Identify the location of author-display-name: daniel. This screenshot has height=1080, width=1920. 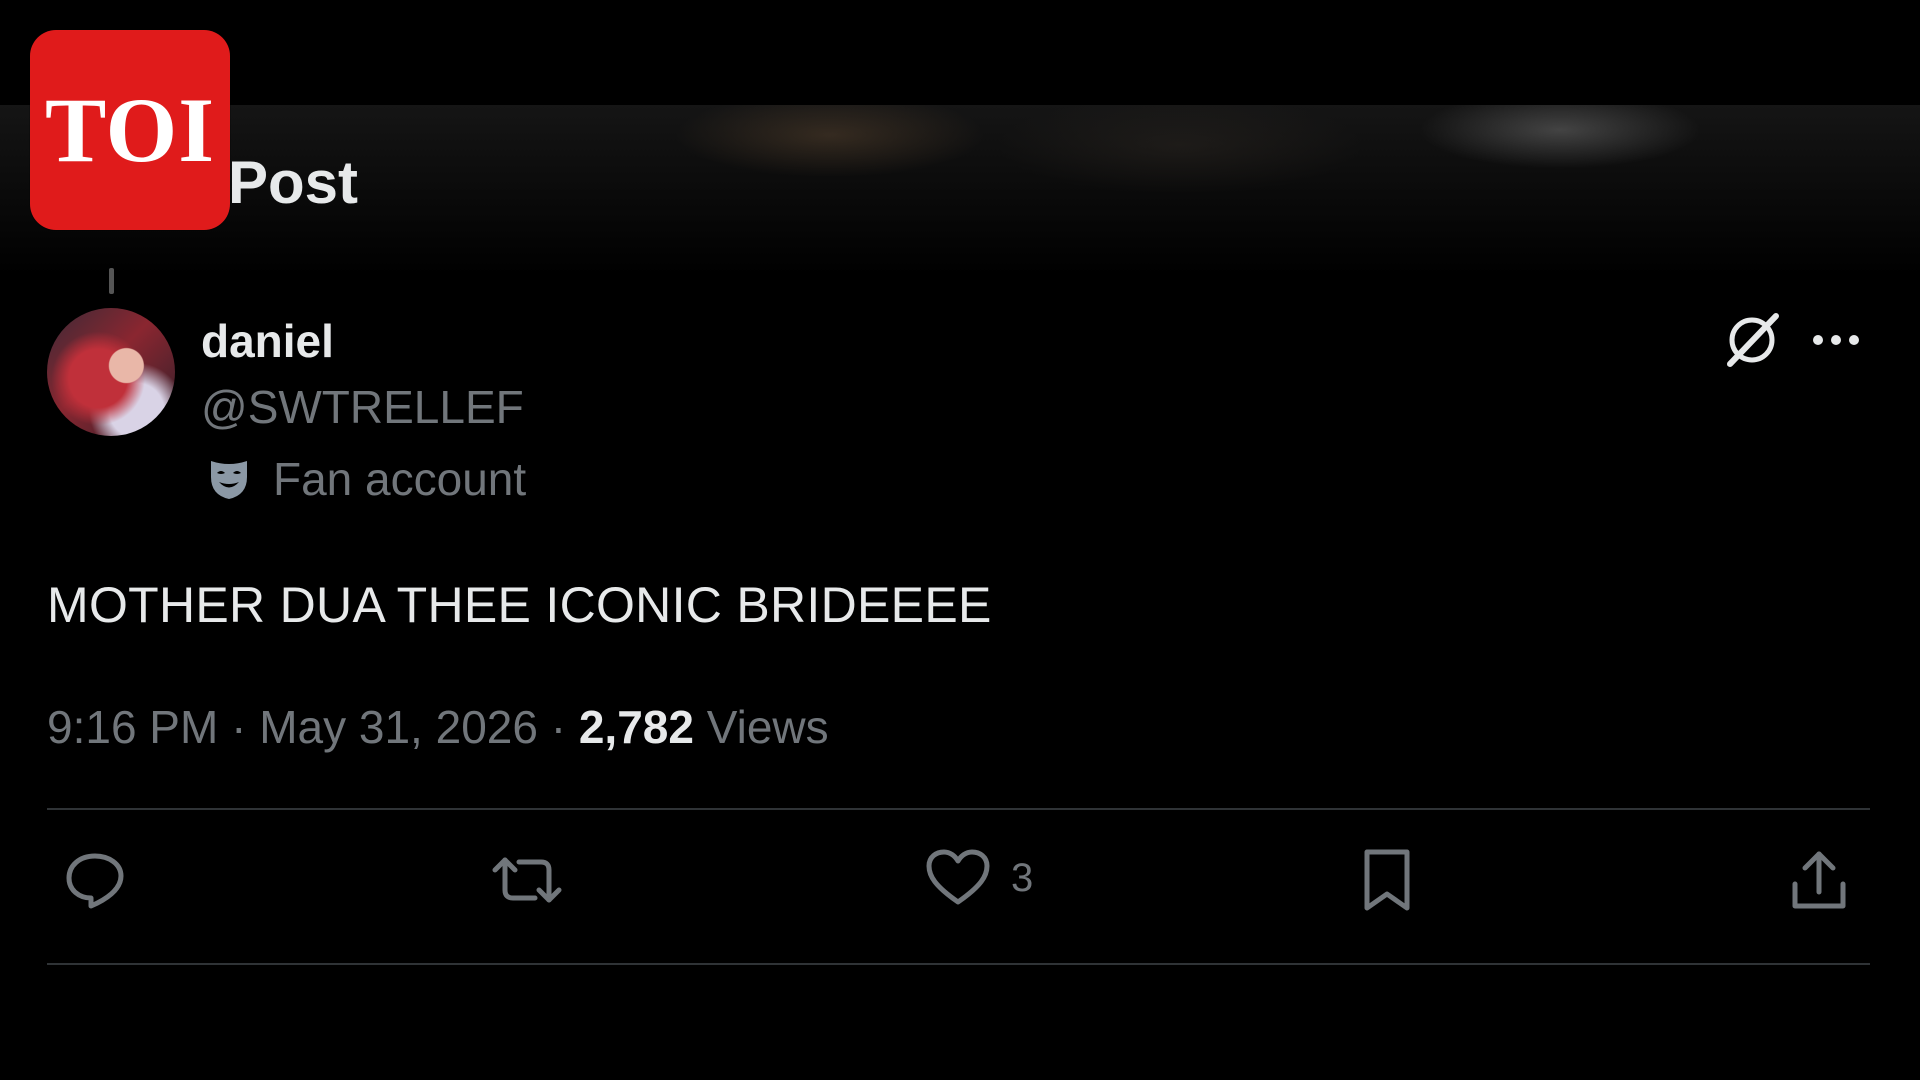
(267, 341).